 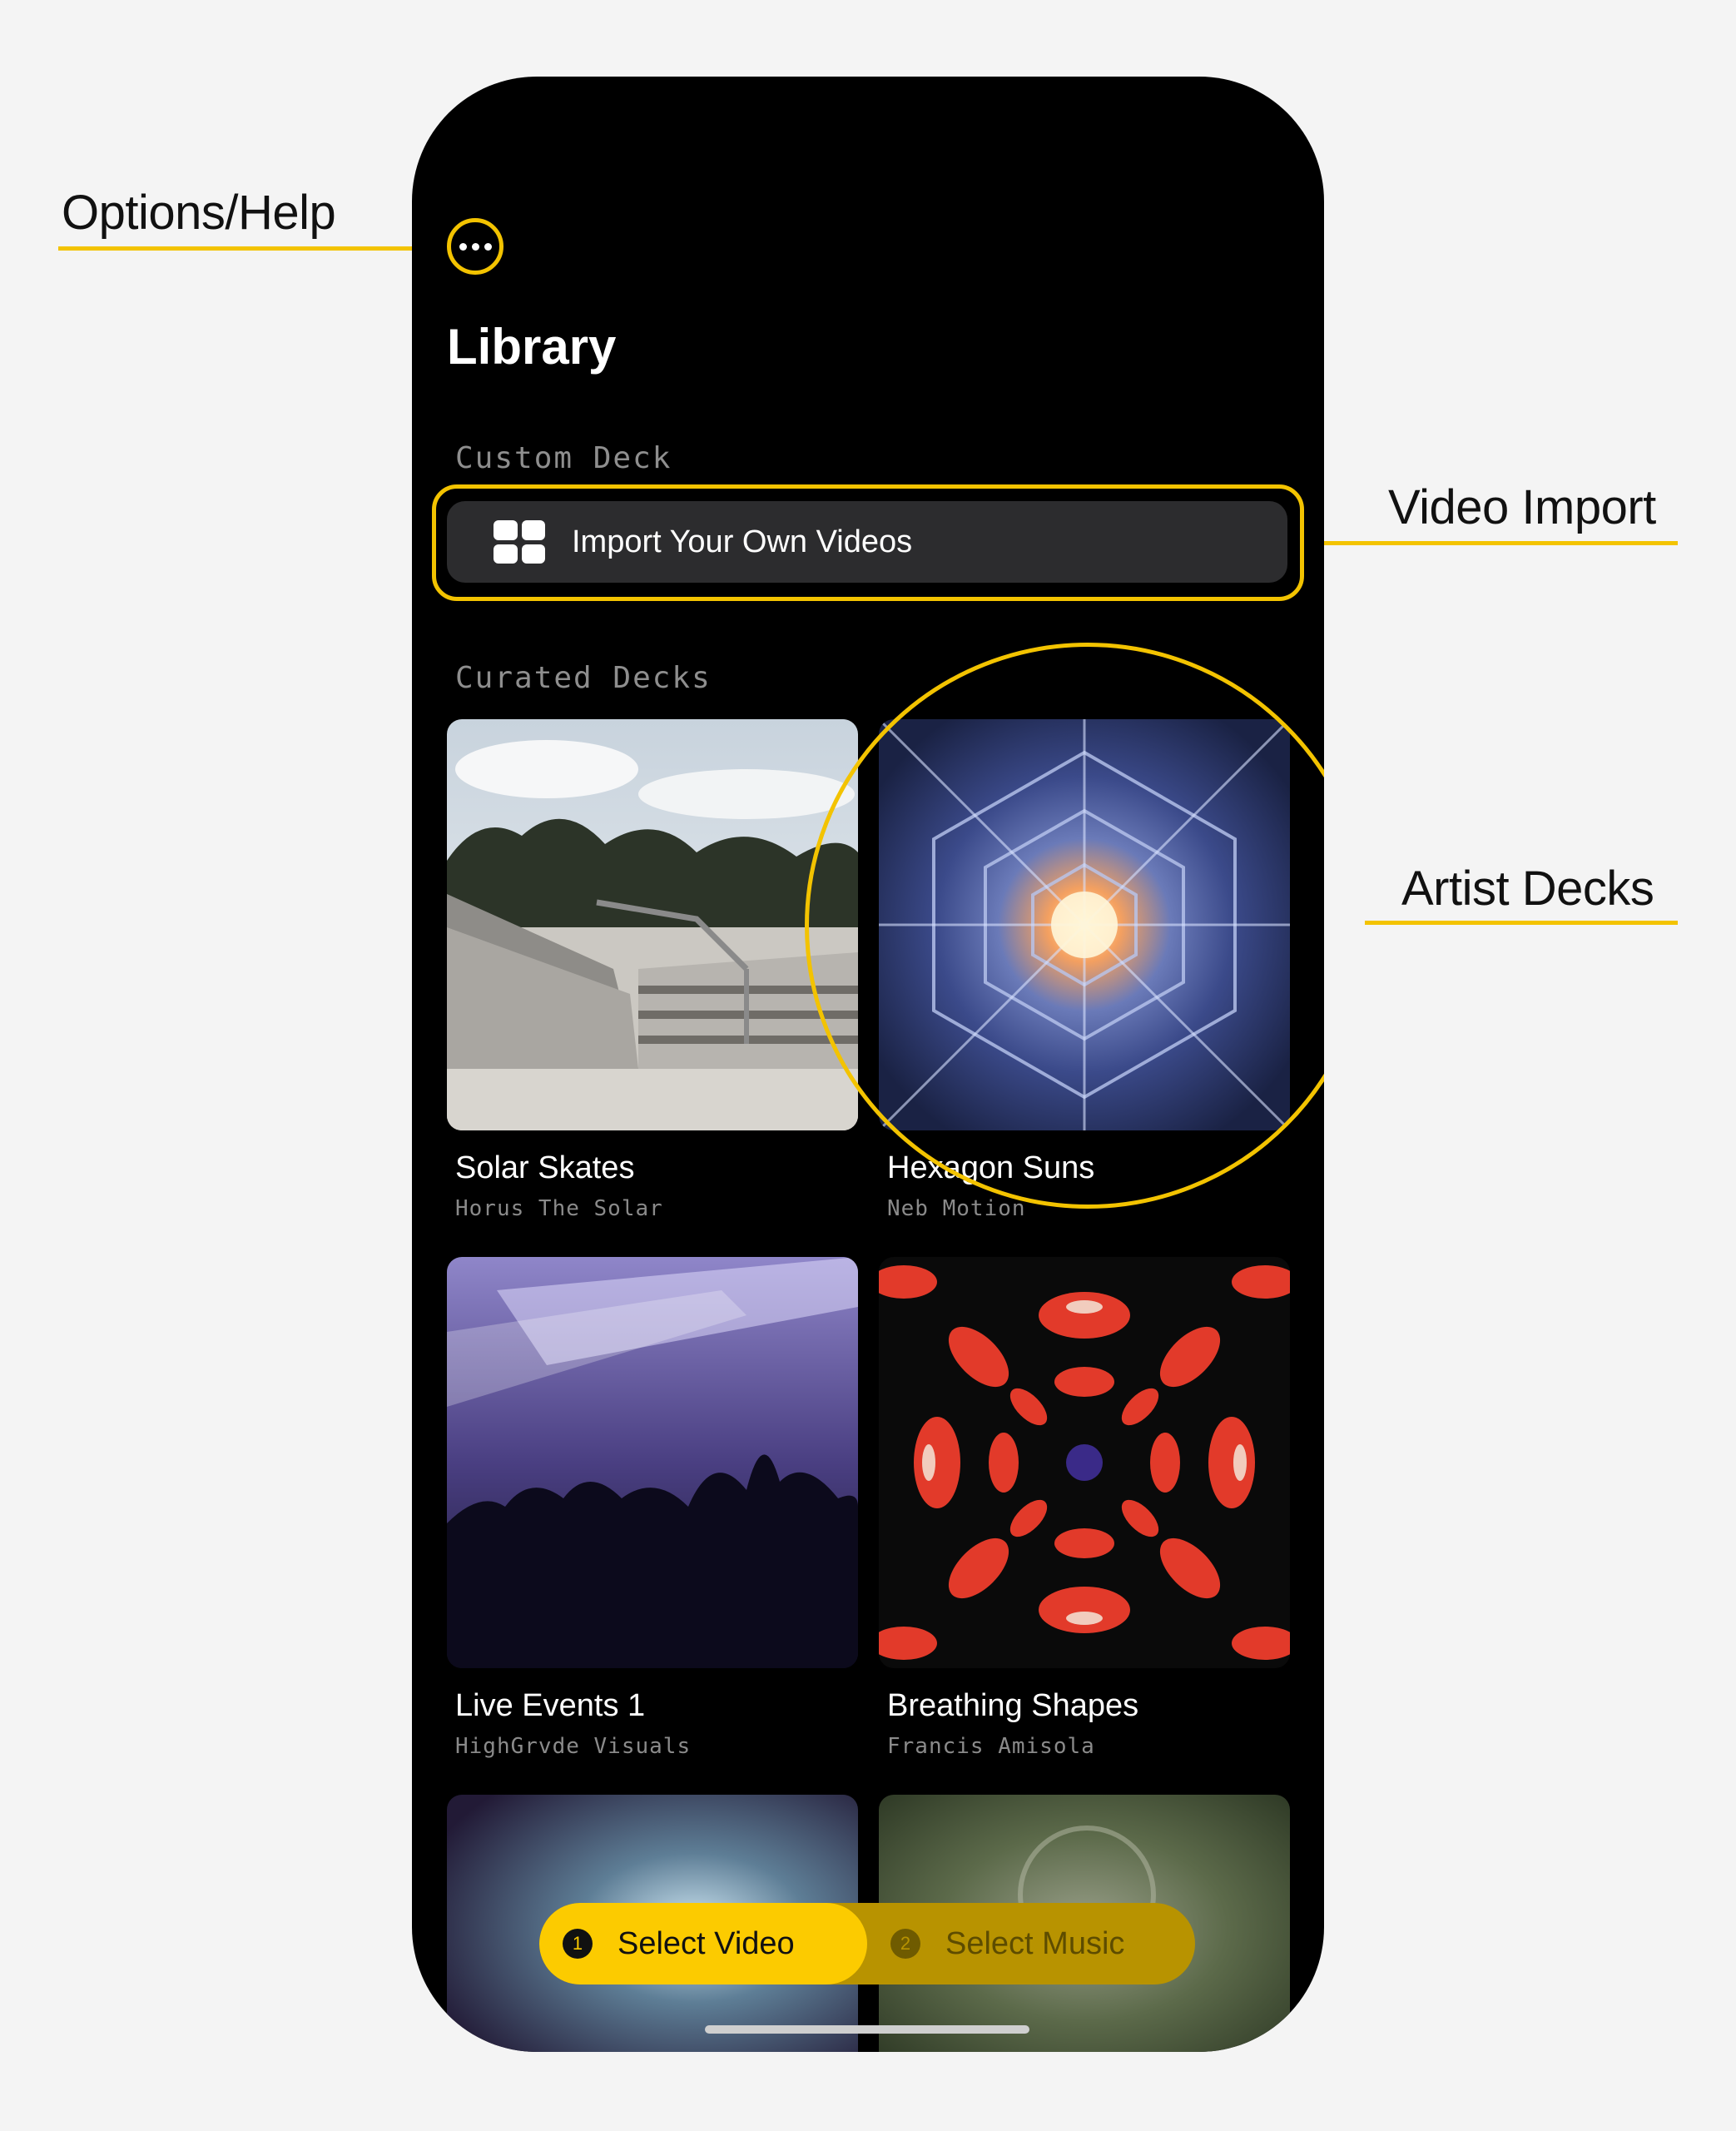 I want to click on import-button-label: Import Your Own Videos, so click(x=743, y=541).